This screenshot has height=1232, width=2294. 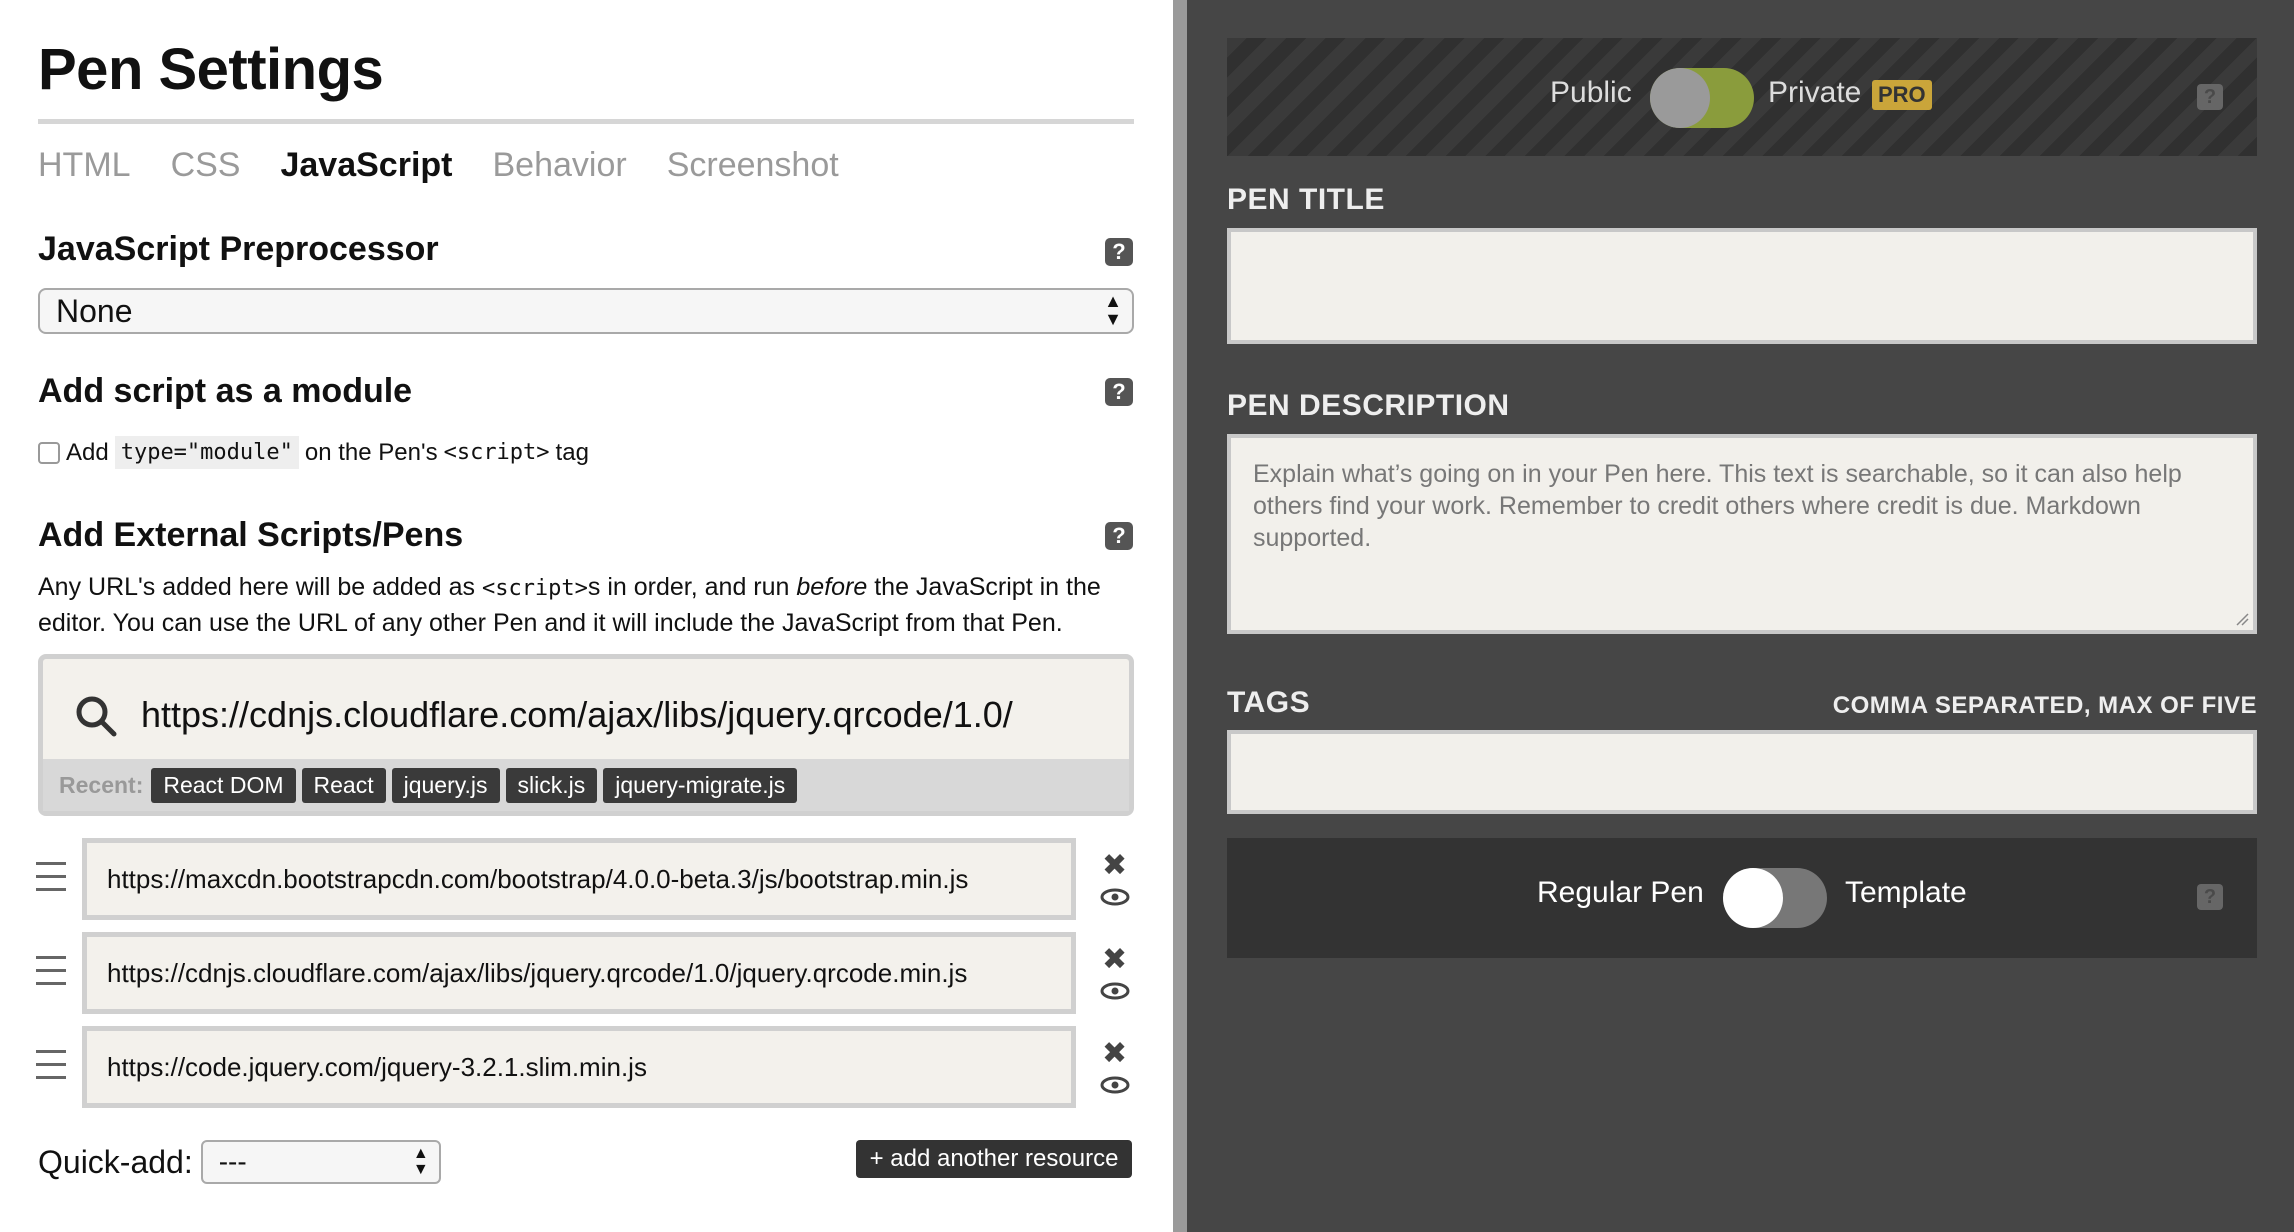 I want to click on panel-divider, so click(x=1180, y=616).